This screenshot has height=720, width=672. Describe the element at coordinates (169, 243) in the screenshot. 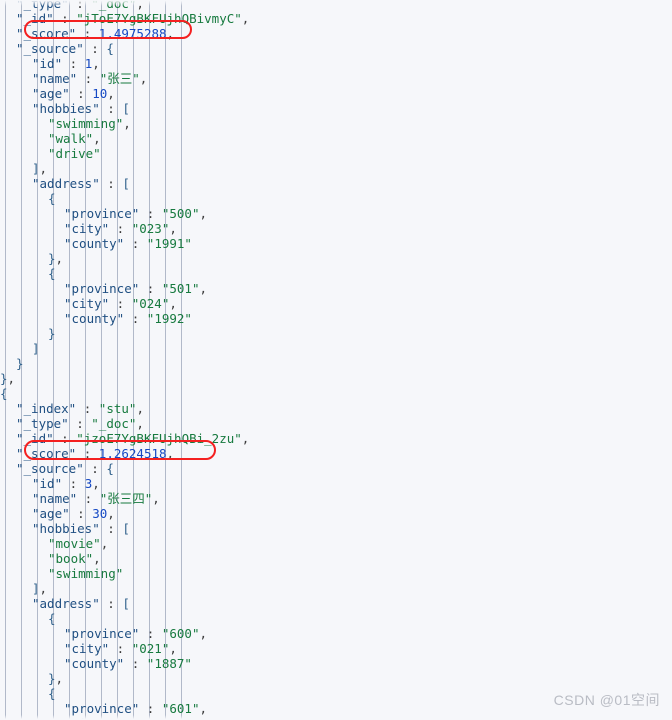

I see `json-string-value: "1991"` at that location.